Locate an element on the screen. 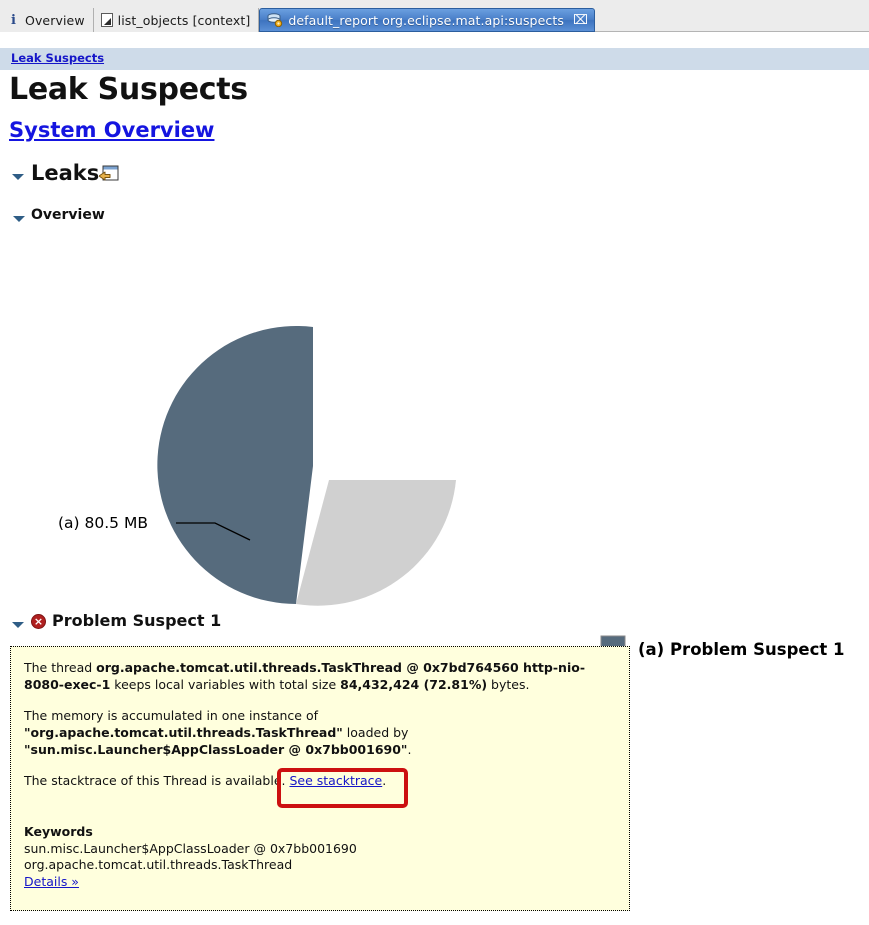  system-overview-link: System Overview is located at coordinates (111, 130).